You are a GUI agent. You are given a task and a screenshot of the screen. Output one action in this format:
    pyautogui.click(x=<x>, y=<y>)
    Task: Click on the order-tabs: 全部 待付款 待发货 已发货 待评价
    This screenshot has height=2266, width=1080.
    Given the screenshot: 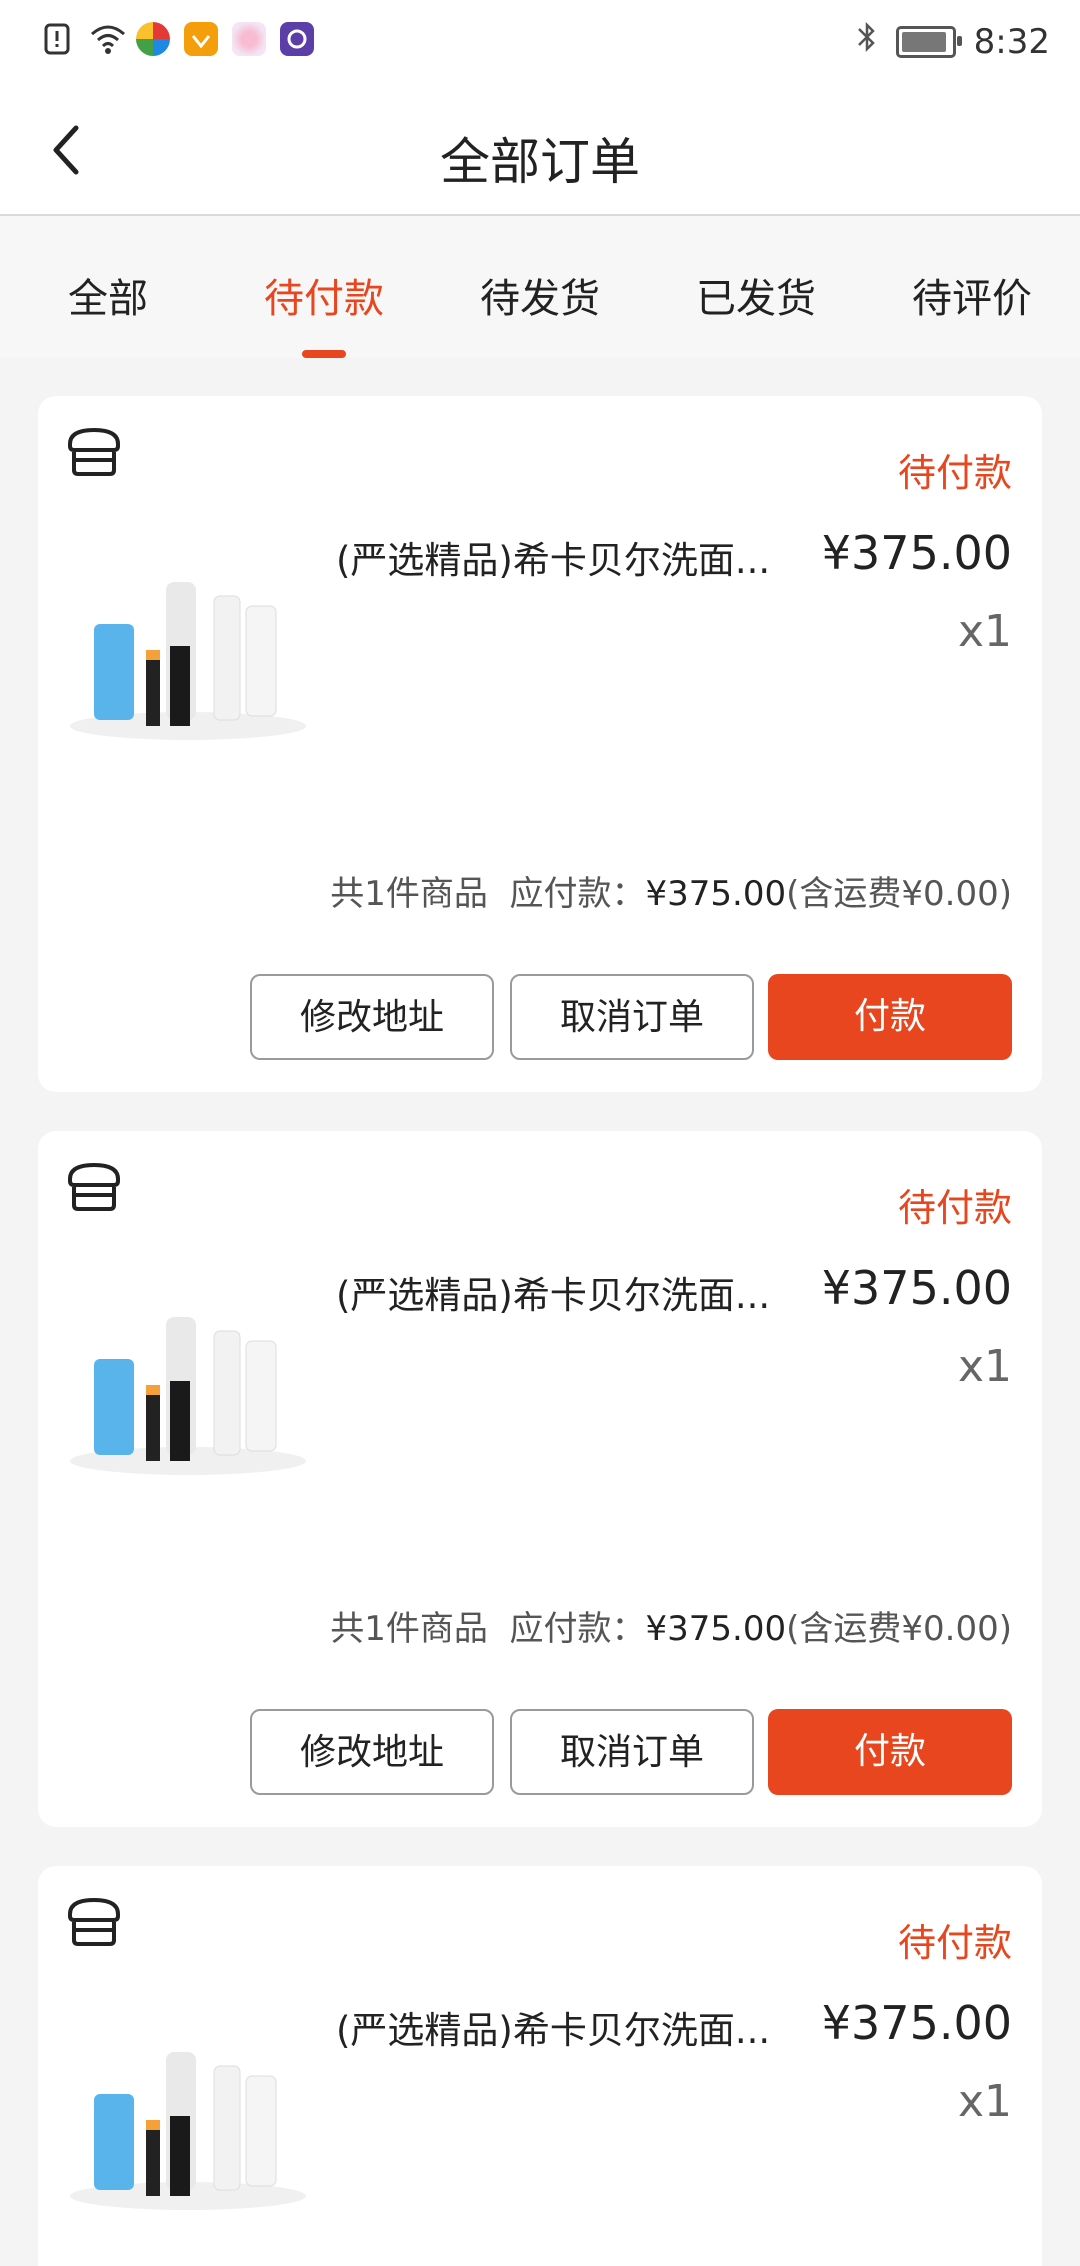 What is the action you would take?
    pyautogui.click(x=540, y=287)
    